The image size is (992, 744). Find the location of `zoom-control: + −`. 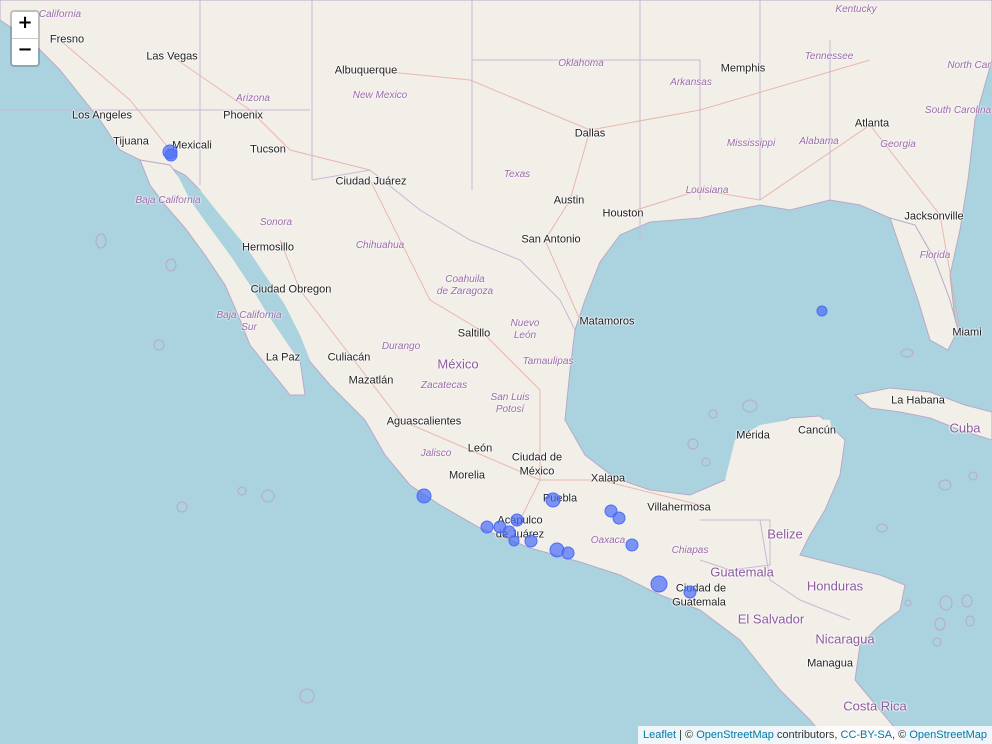

zoom-control: + − is located at coordinates (25, 38).